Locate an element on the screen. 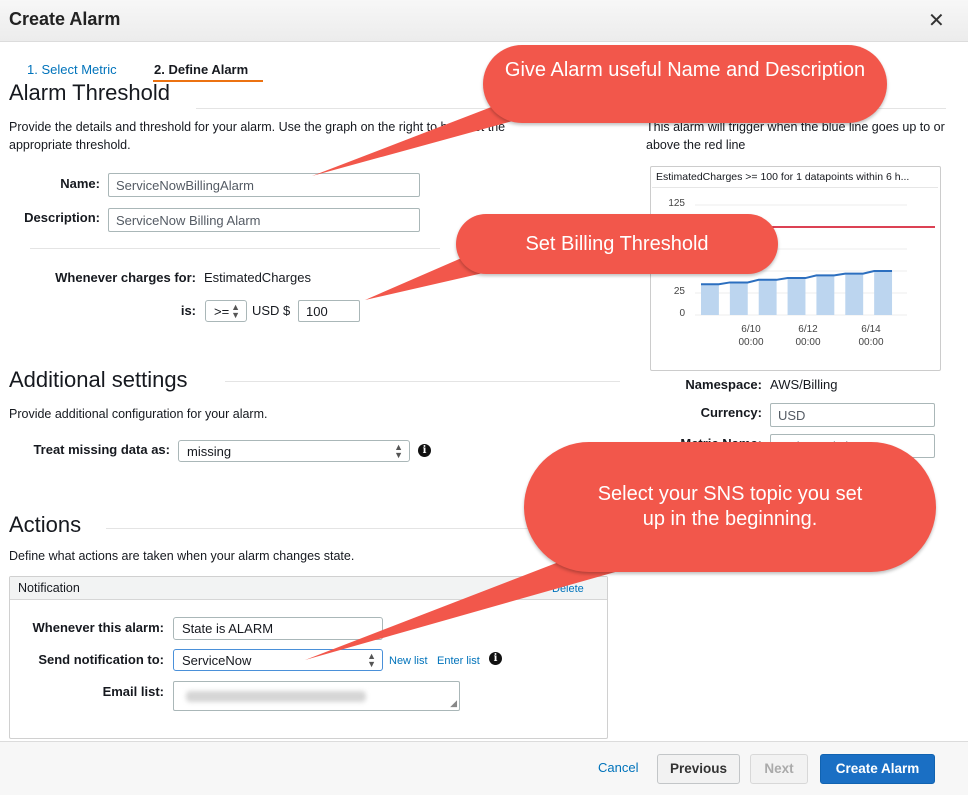 The width and height of the screenshot is (968, 795). operator-value: >= is located at coordinates (222, 311).